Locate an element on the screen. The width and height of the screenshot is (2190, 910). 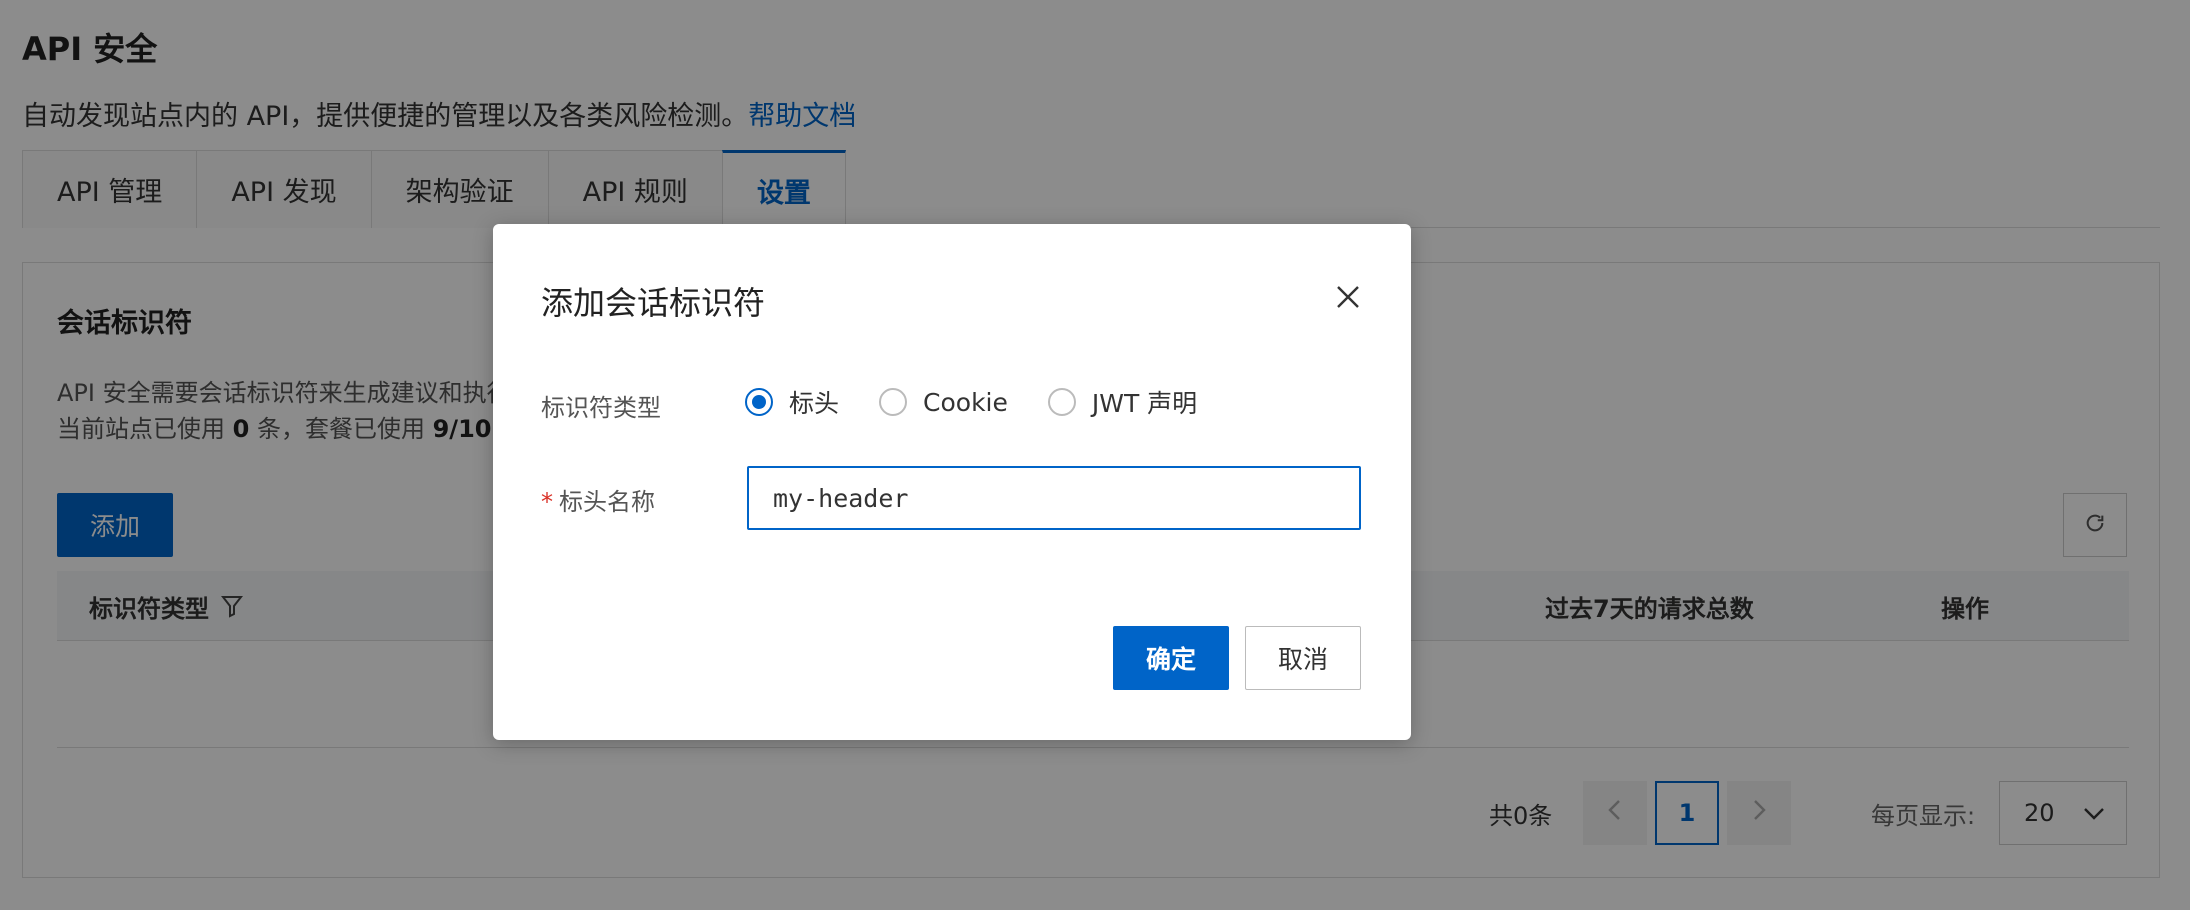
radio-header: 标头 is located at coordinates (792, 402).